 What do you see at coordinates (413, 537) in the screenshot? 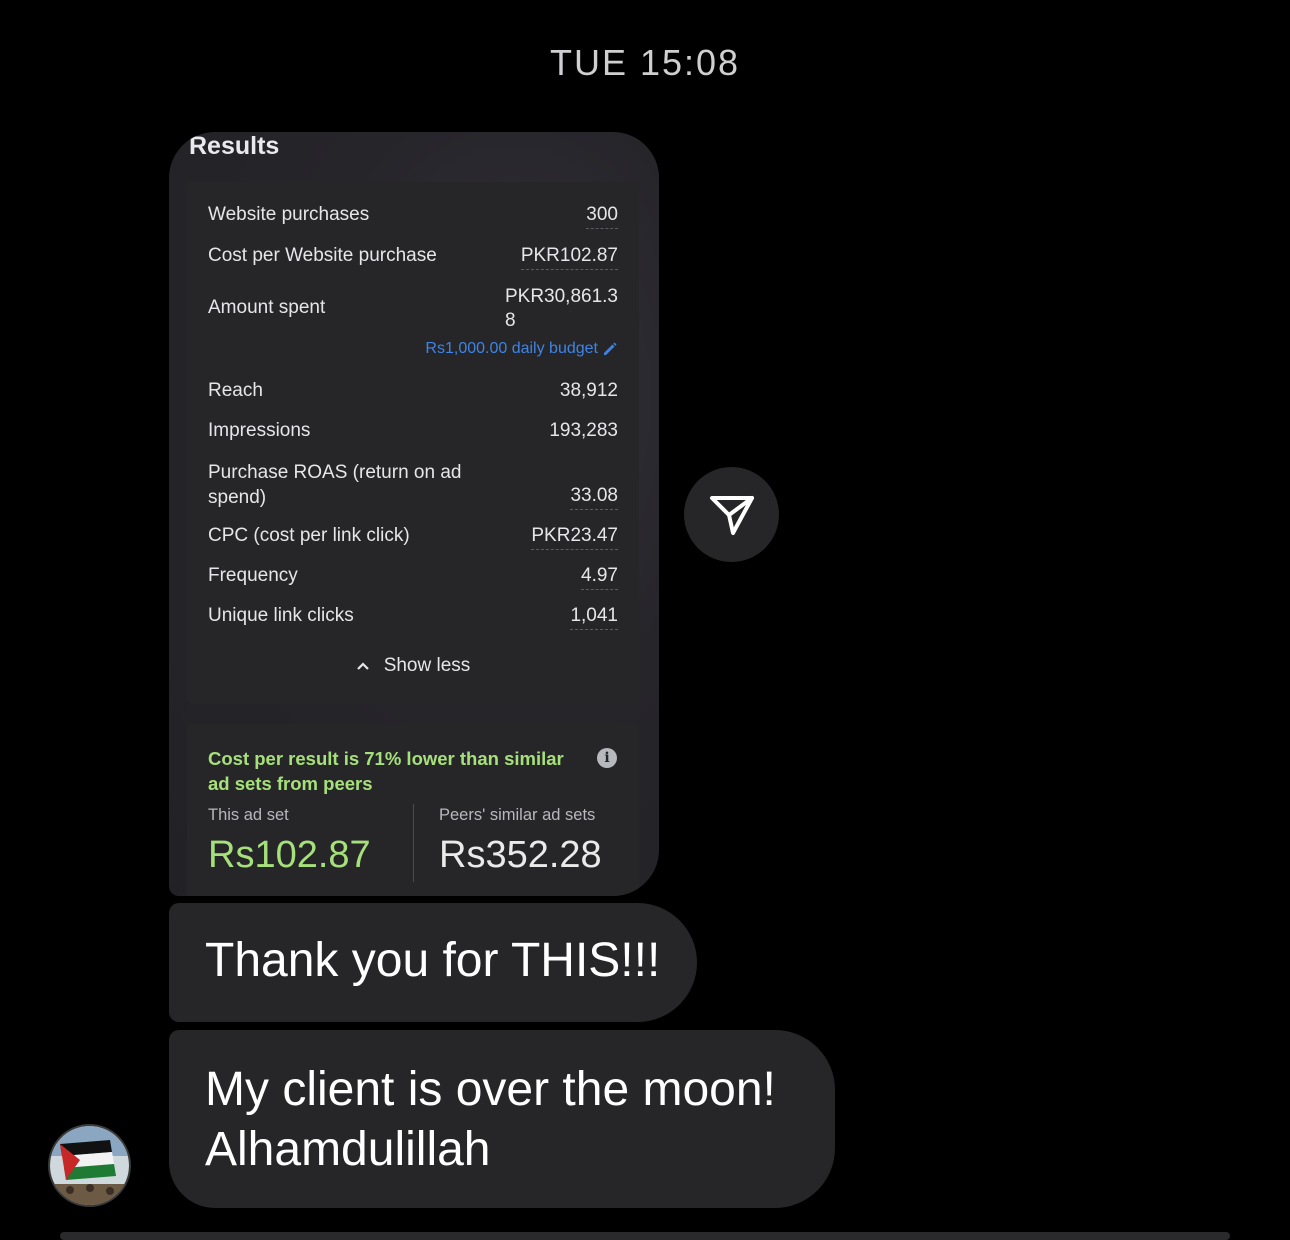
I see `metric-row: CPC (cost per link click) PKR23.47` at bounding box center [413, 537].